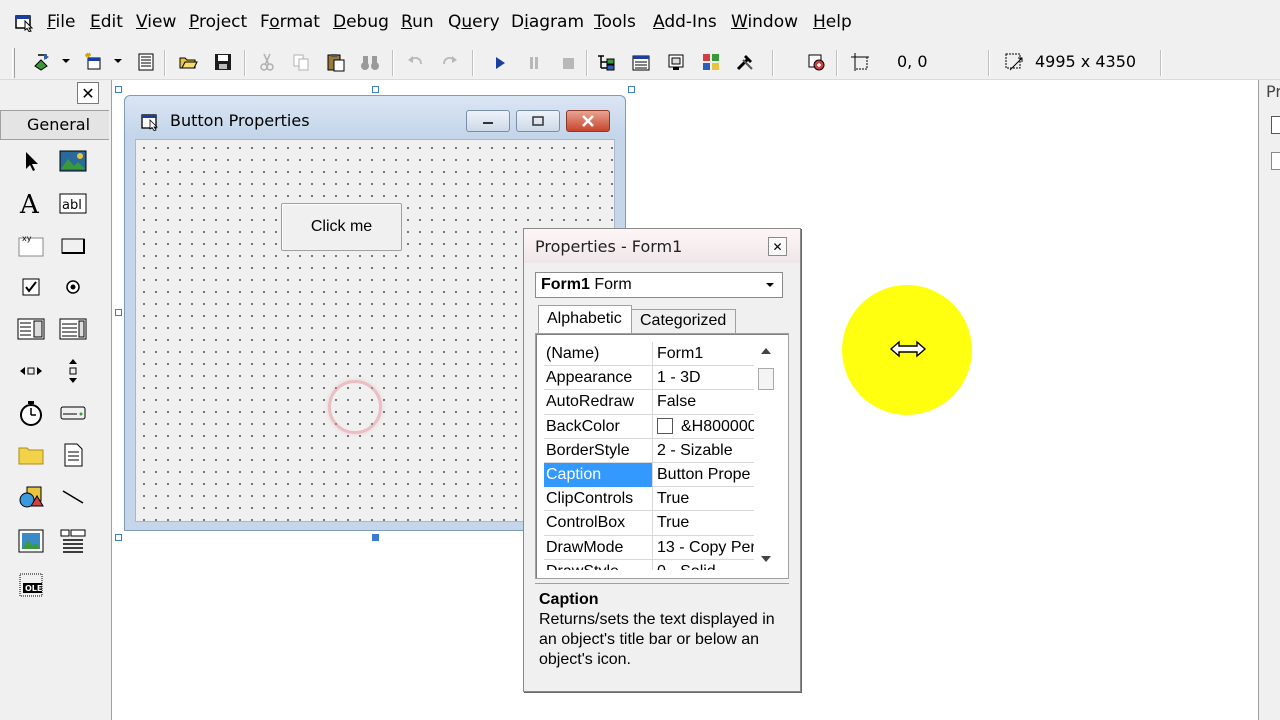  Describe the element at coordinates (766, 351) in the screenshot. I see `scroll-up-icon` at that location.